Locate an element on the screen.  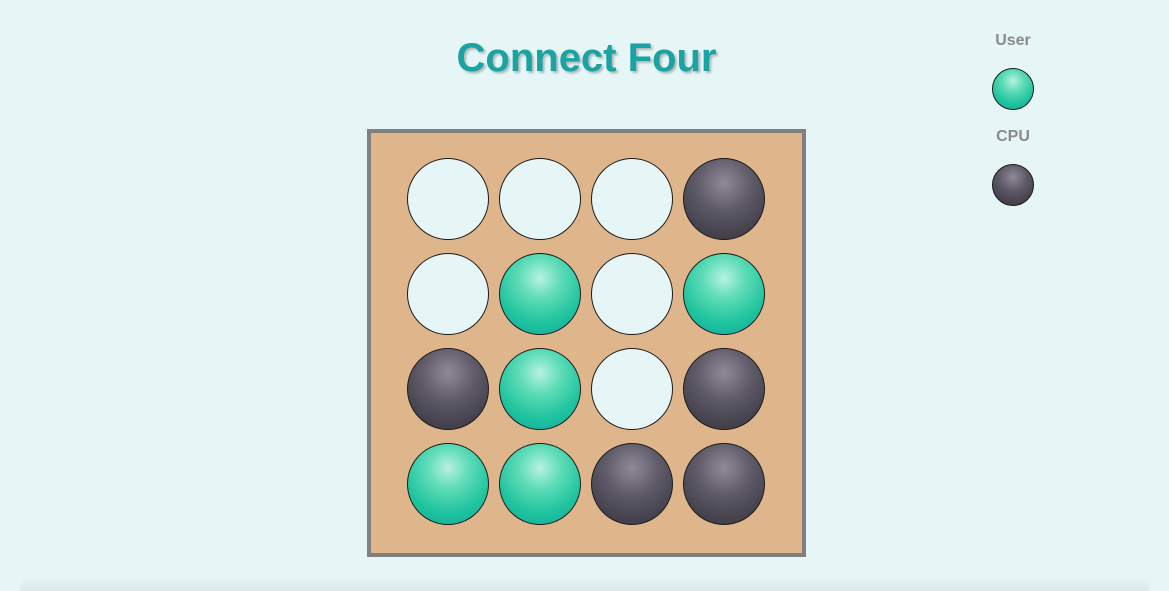
legend-cpu-label: CPU is located at coordinates (1013, 136).